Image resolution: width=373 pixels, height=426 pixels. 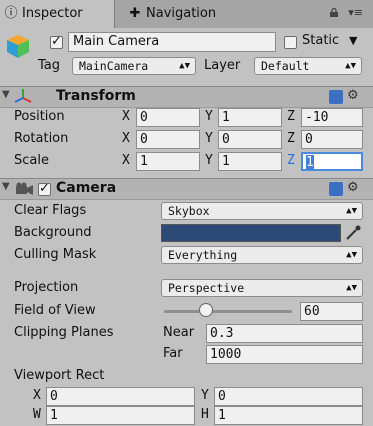 I want to click on active-checkbox, so click(x=56, y=41).